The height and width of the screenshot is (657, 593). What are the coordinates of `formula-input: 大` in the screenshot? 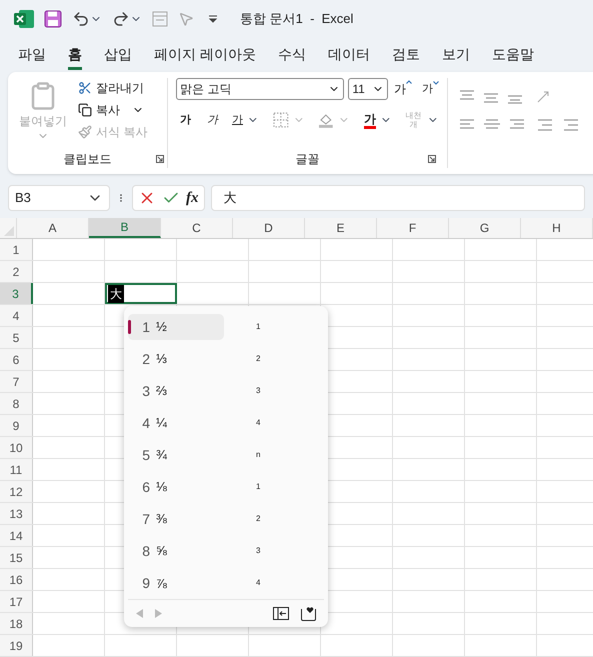 It's located at (397, 198).